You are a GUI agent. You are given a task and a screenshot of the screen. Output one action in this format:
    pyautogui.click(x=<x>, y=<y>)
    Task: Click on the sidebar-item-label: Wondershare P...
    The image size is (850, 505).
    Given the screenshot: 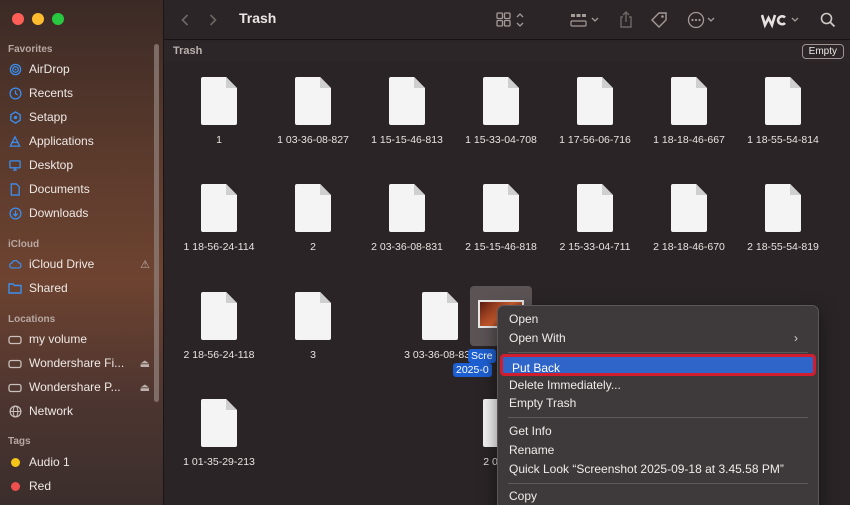 What is the action you would take?
    pyautogui.click(x=75, y=387)
    